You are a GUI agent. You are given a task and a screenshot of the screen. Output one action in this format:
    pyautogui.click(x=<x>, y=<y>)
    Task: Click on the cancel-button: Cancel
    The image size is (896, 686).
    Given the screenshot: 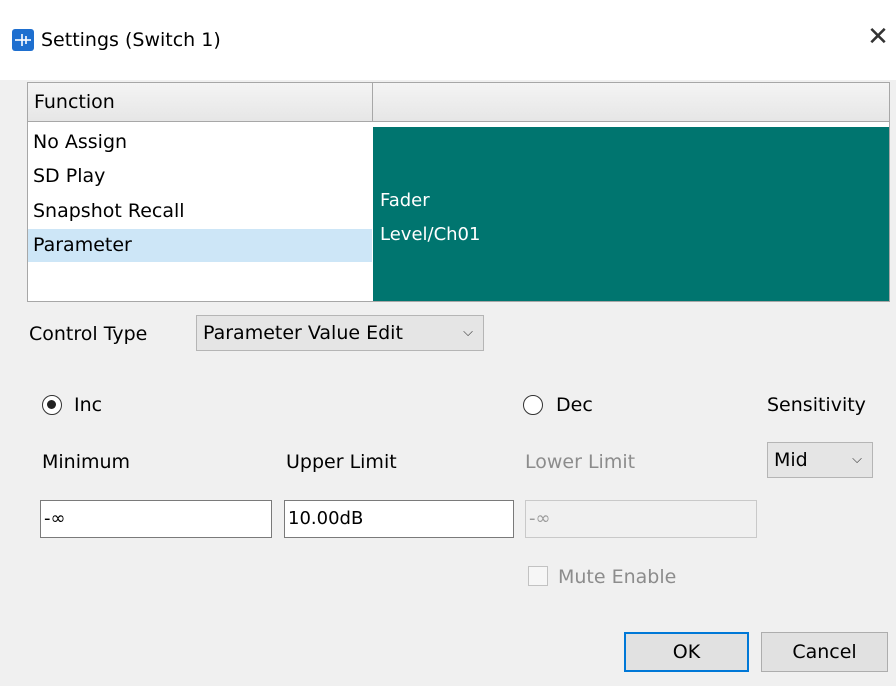 What is the action you would take?
    pyautogui.click(x=824, y=652)
    